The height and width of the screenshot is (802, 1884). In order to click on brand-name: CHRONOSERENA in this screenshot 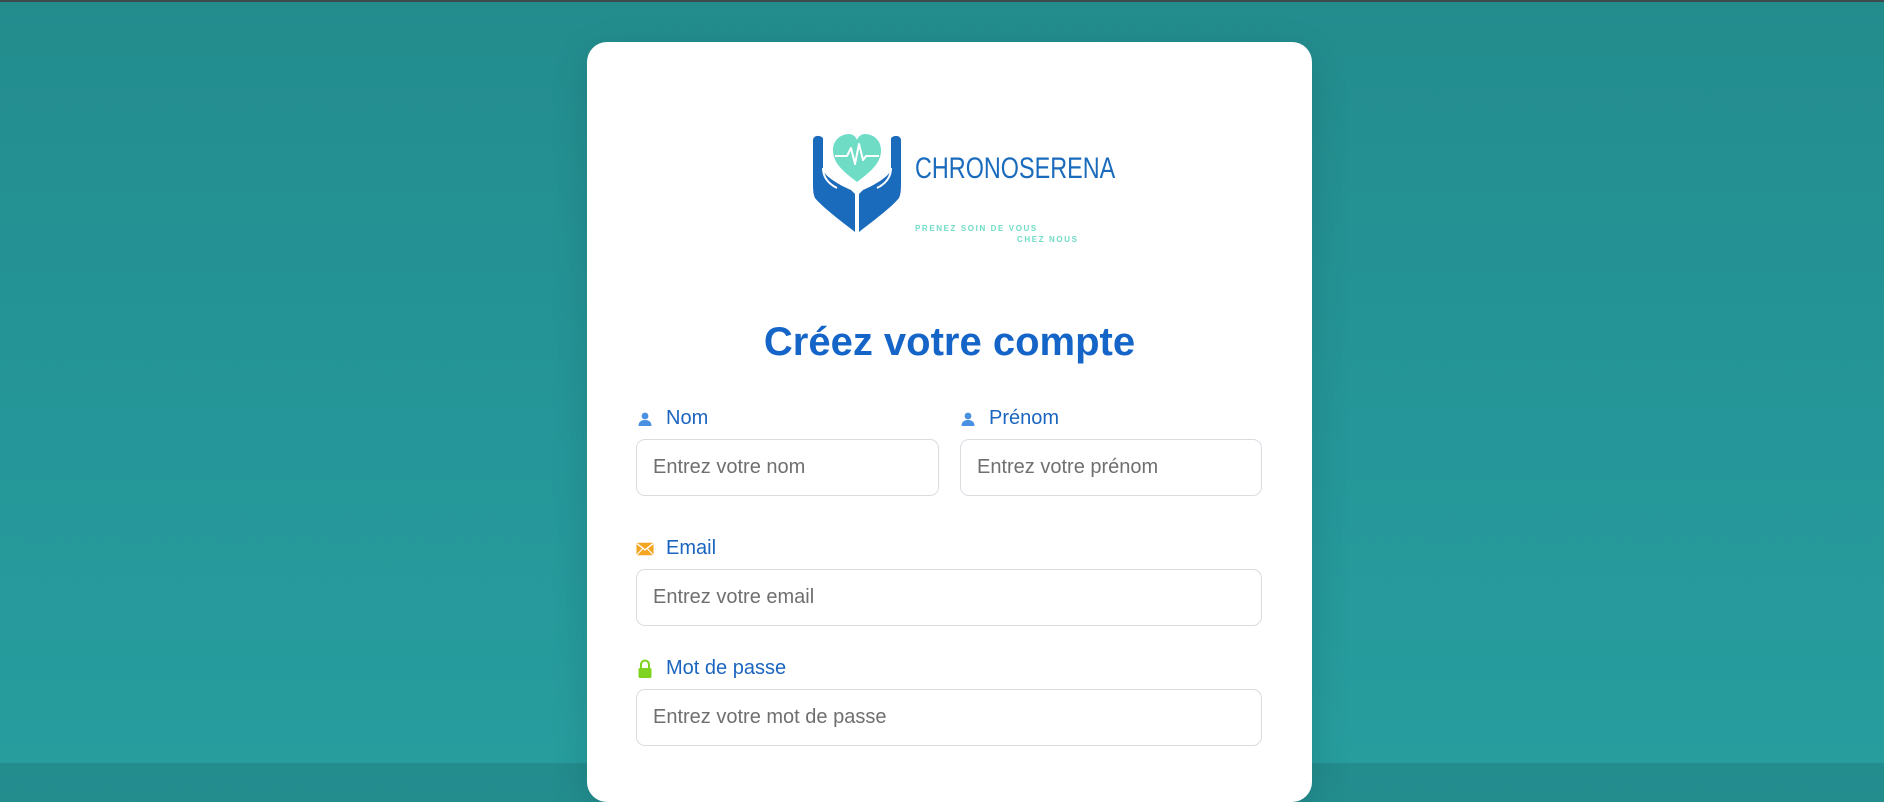, I will do `click(1015, 168)`.